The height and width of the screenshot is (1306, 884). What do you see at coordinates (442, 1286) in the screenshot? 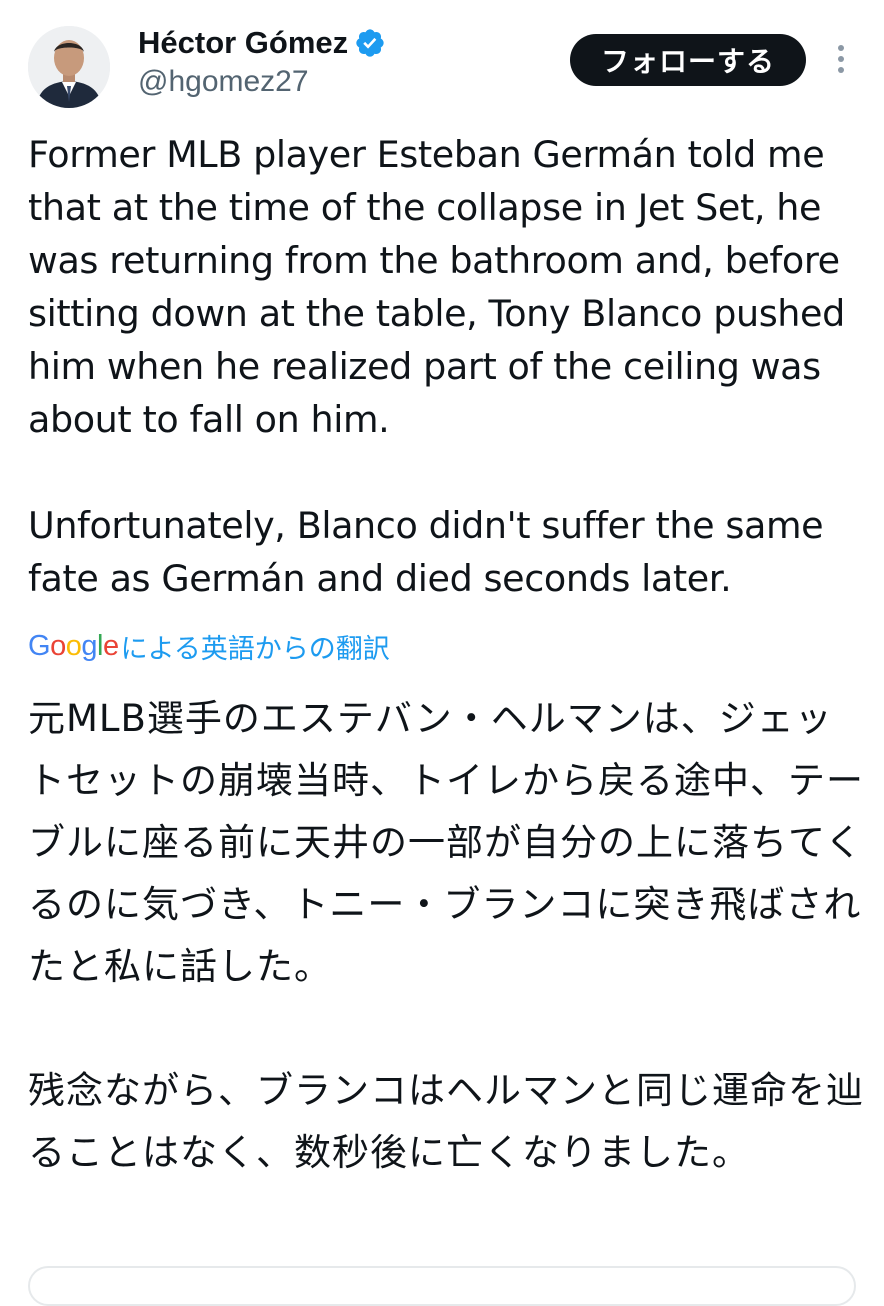
I see `embedded-card` at bounding box center [442, 1286].